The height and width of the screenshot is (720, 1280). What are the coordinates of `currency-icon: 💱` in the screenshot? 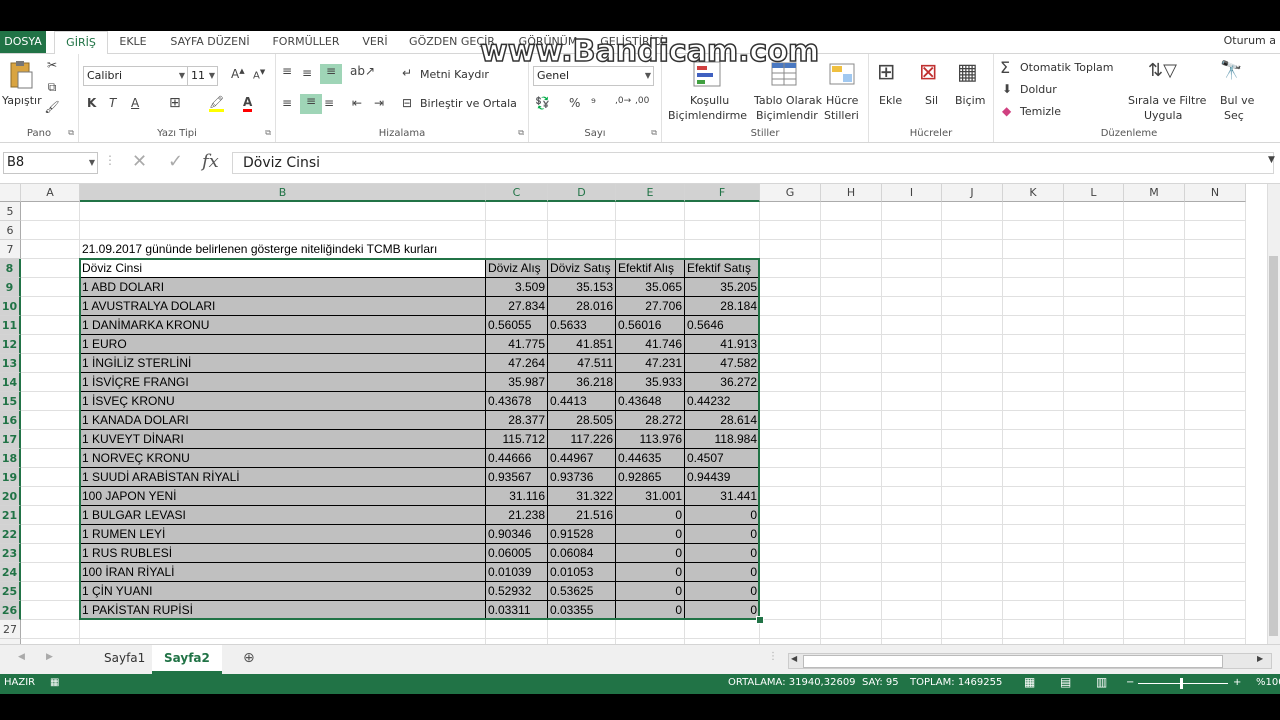 It's located at (542, 103).